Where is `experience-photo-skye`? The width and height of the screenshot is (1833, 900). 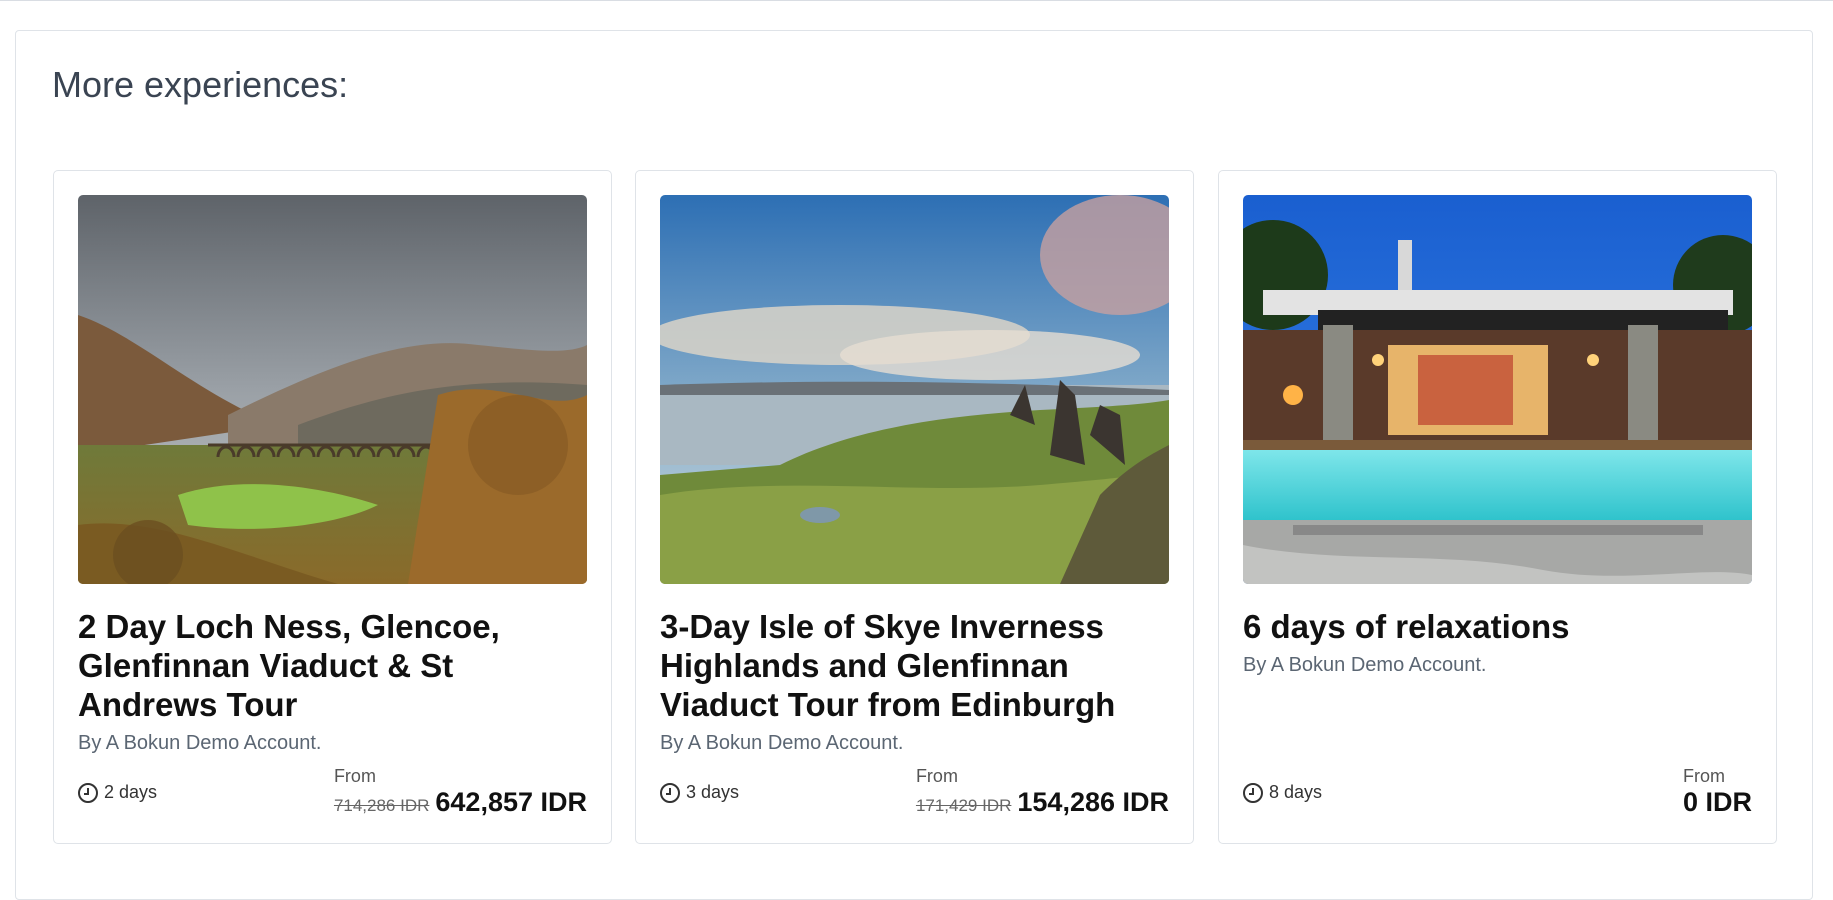
experience-photo-skye is located at coordinates (914, 389).